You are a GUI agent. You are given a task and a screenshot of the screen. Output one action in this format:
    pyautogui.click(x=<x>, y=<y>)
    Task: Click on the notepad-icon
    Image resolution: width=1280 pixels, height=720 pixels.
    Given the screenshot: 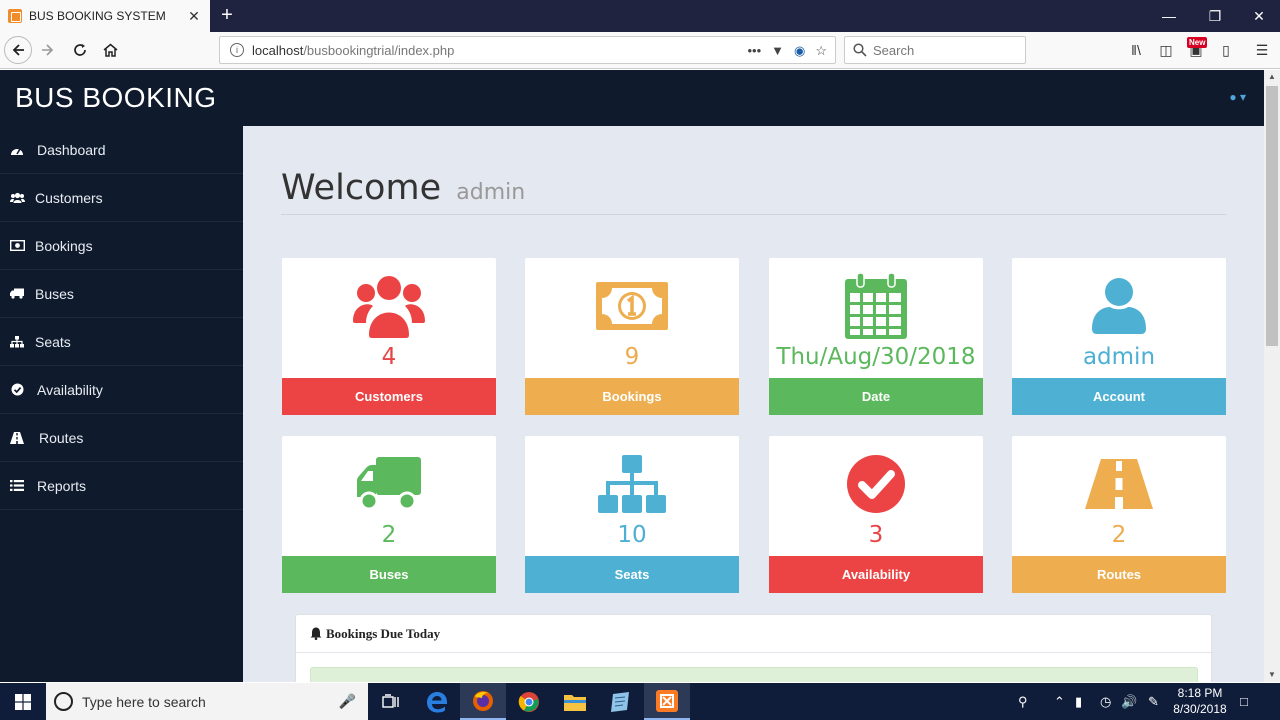 What is the action you would take?
    pyautogui.click(x=621, y=701)
    